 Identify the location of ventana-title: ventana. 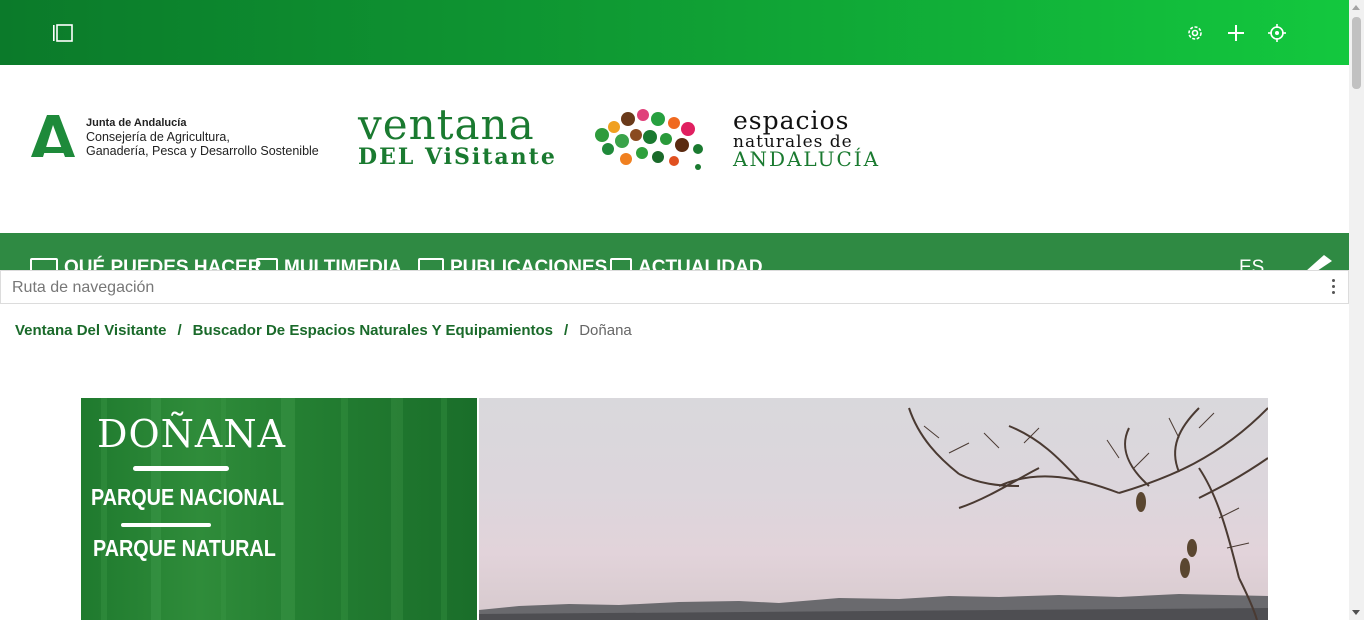
(446, 124).